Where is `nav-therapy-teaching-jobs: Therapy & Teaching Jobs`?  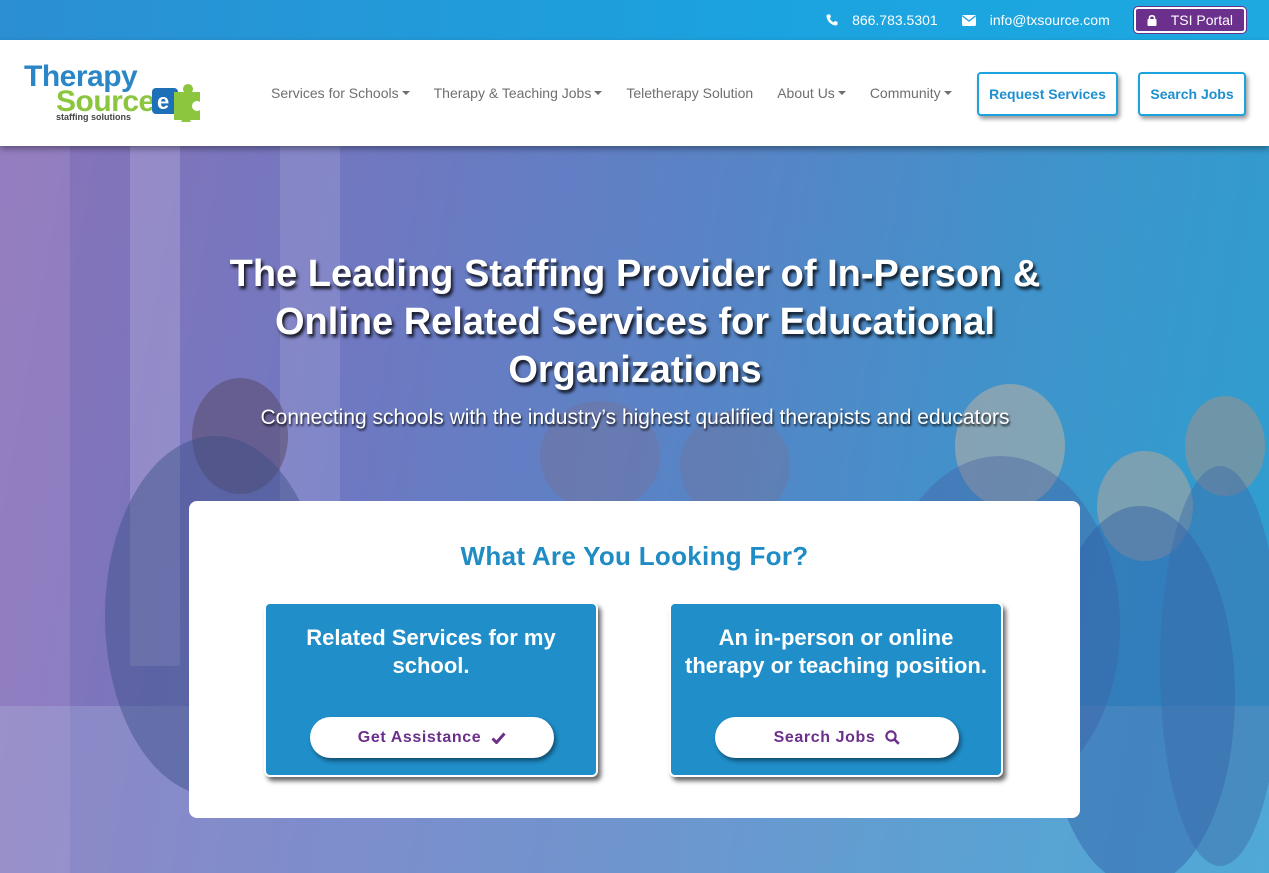
nav-therapy-teaching-jobs: Therapy & Teaching Jobs is located at coordinates (518, 93).